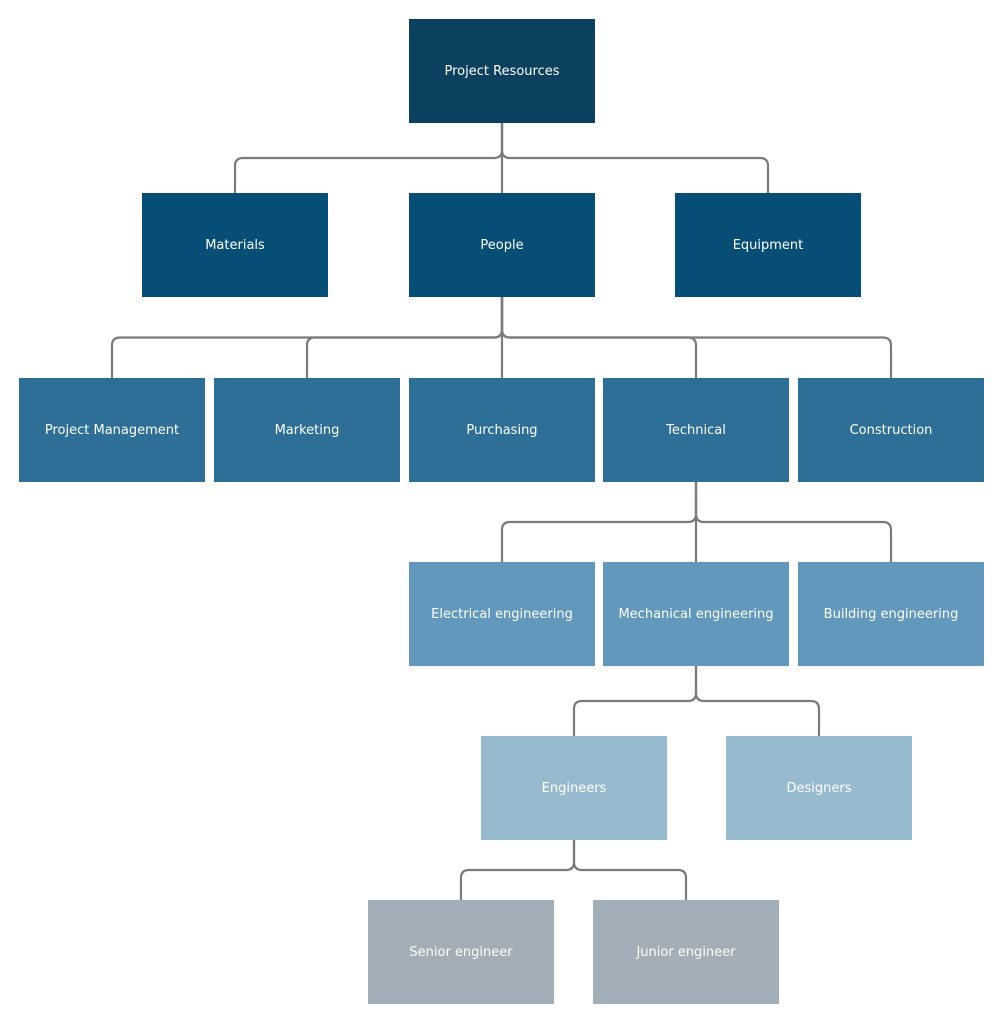 Image resolution: width=1004 pixels, height=1024 pixels. I want to click on node-label: Equipment, so click(768, 245).